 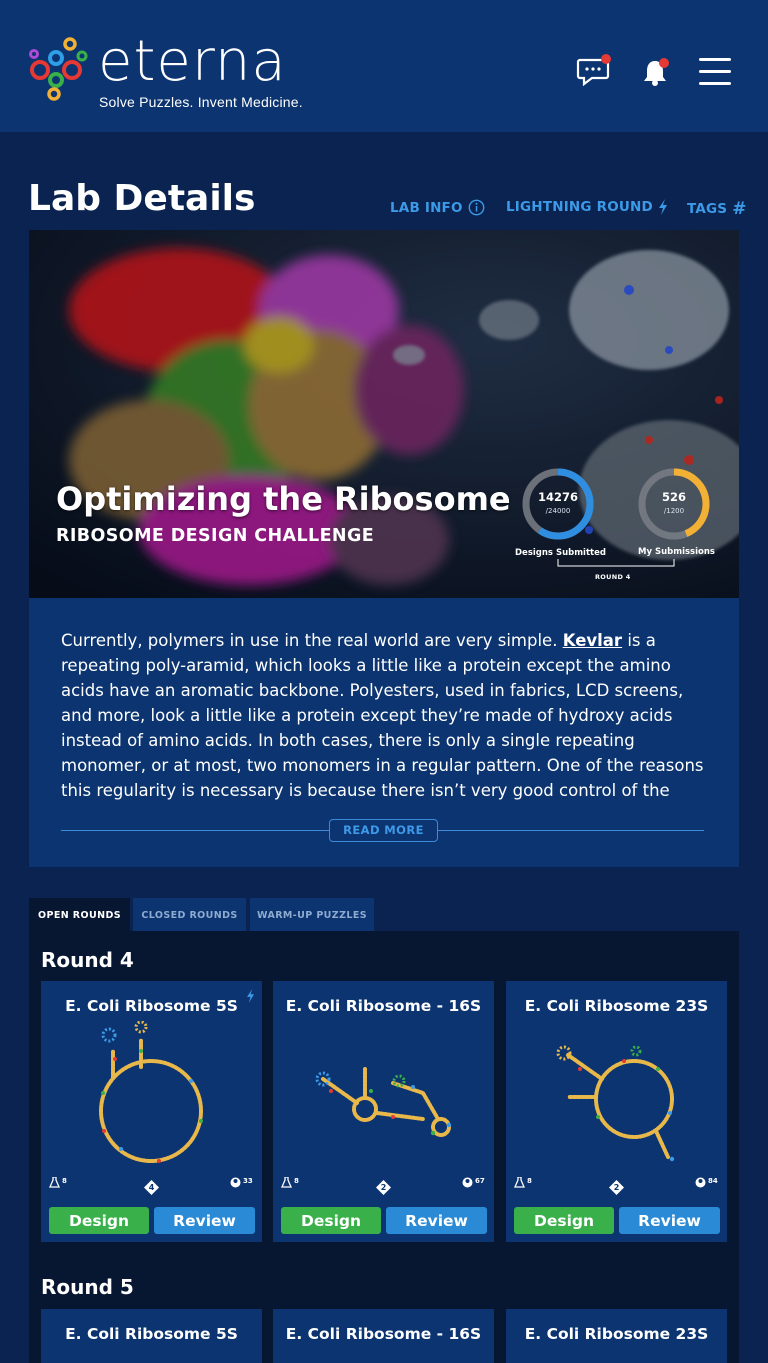 I want to click on designs-submitted-total: /24000, so click(x=558, y=511).